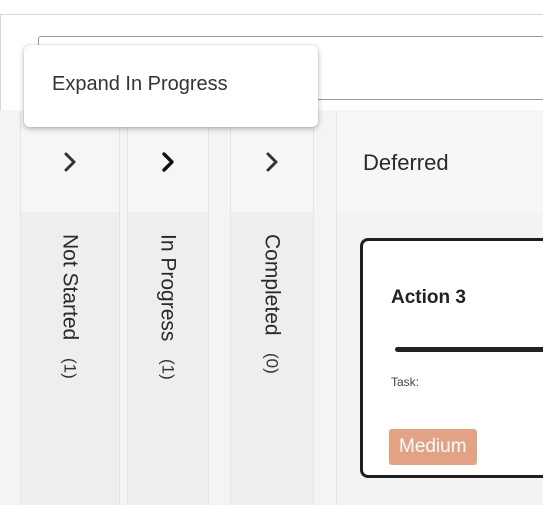 The width and height of the screenshot is (543, 505). Describe the element at coordinates (428, 298) in the screenshot. I see `card-title: Action 3` at that location.